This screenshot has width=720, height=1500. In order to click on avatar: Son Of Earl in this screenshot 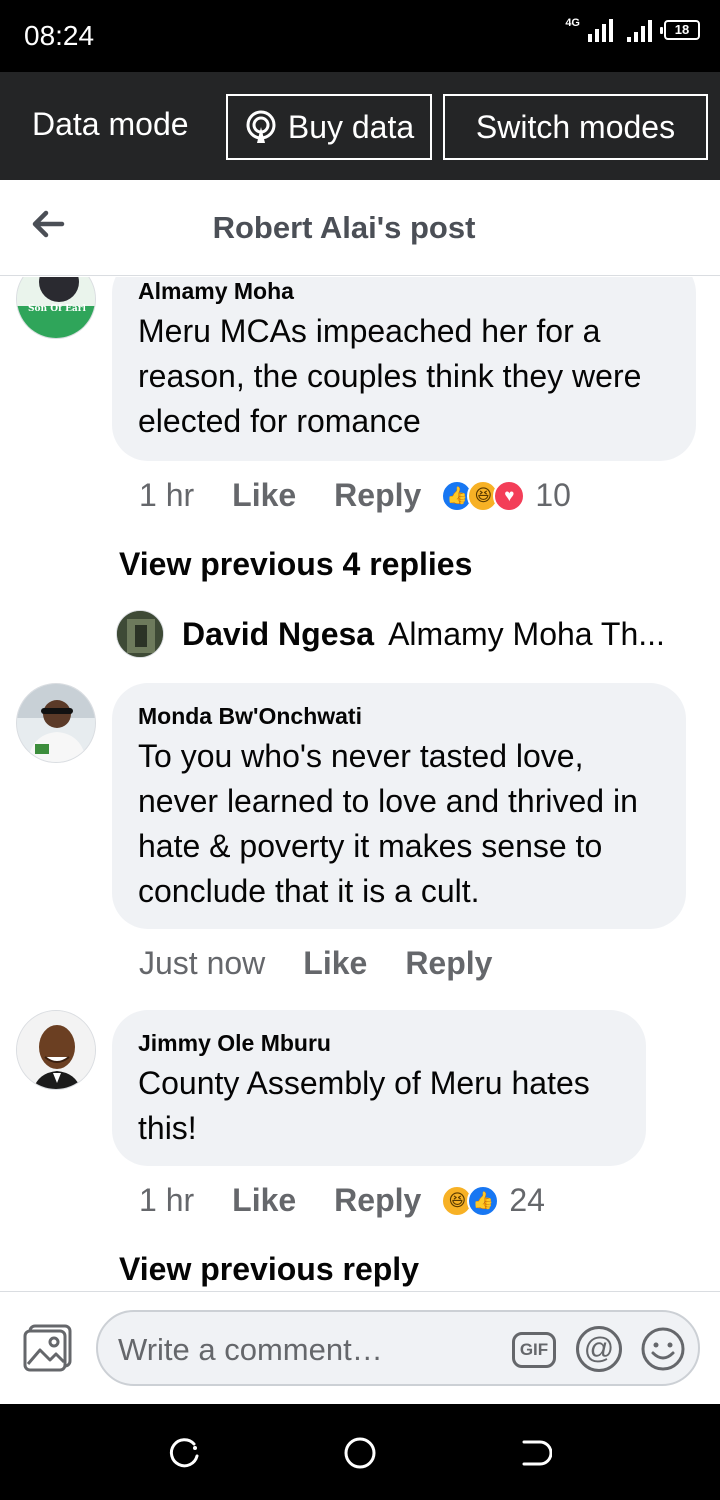, I will do `click(56, 308)`.